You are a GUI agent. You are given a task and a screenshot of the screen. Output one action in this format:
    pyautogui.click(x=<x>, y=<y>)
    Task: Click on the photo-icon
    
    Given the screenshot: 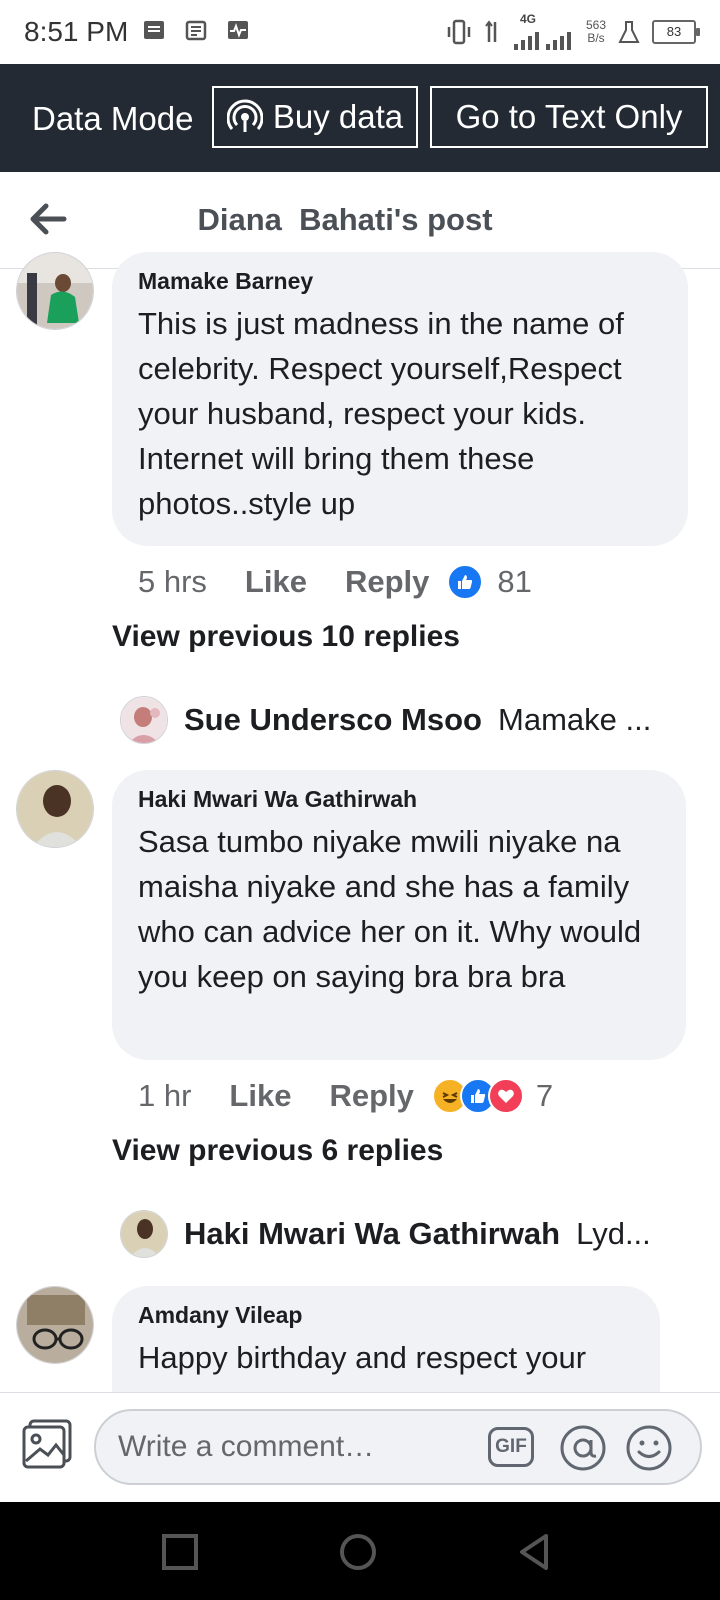 What is the action you would take?
    pyautogui.click(x=47, y=1444)
    